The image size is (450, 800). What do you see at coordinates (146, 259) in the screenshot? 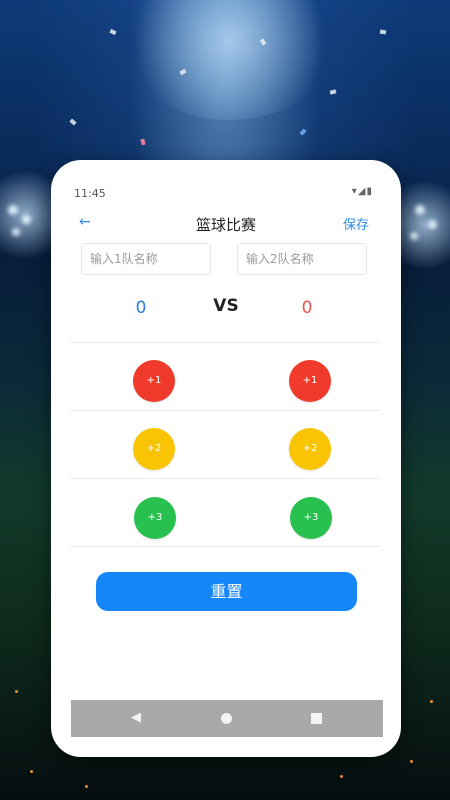
I see `team1-name-input` at bounding box center [146, 259].